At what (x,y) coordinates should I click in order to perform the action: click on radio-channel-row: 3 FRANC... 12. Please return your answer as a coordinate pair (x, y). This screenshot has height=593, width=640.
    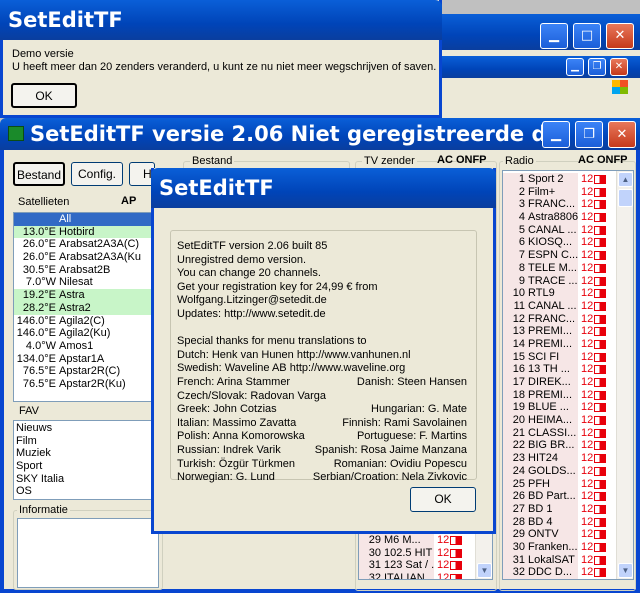
    Looking at the image, I should click on (559, 205).